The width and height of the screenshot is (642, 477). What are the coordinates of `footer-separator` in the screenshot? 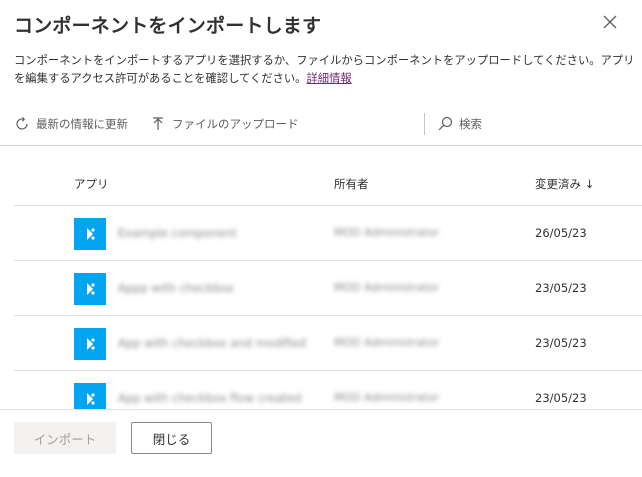 It's located at (321, 409).